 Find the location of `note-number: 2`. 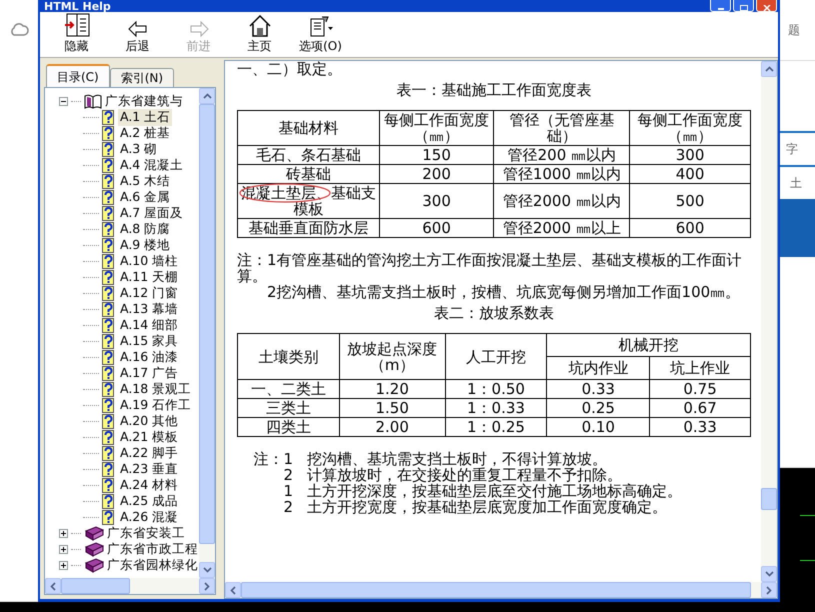

note-number: 2 is located at coordinates (287, 507).